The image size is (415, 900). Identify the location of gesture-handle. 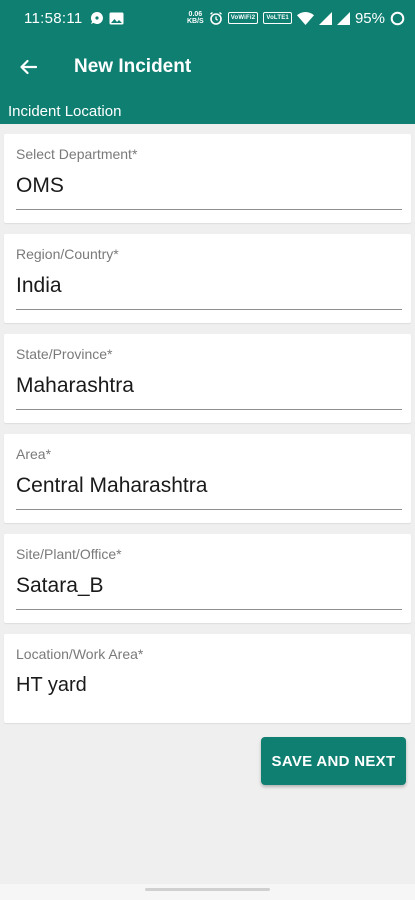
(207, 889).